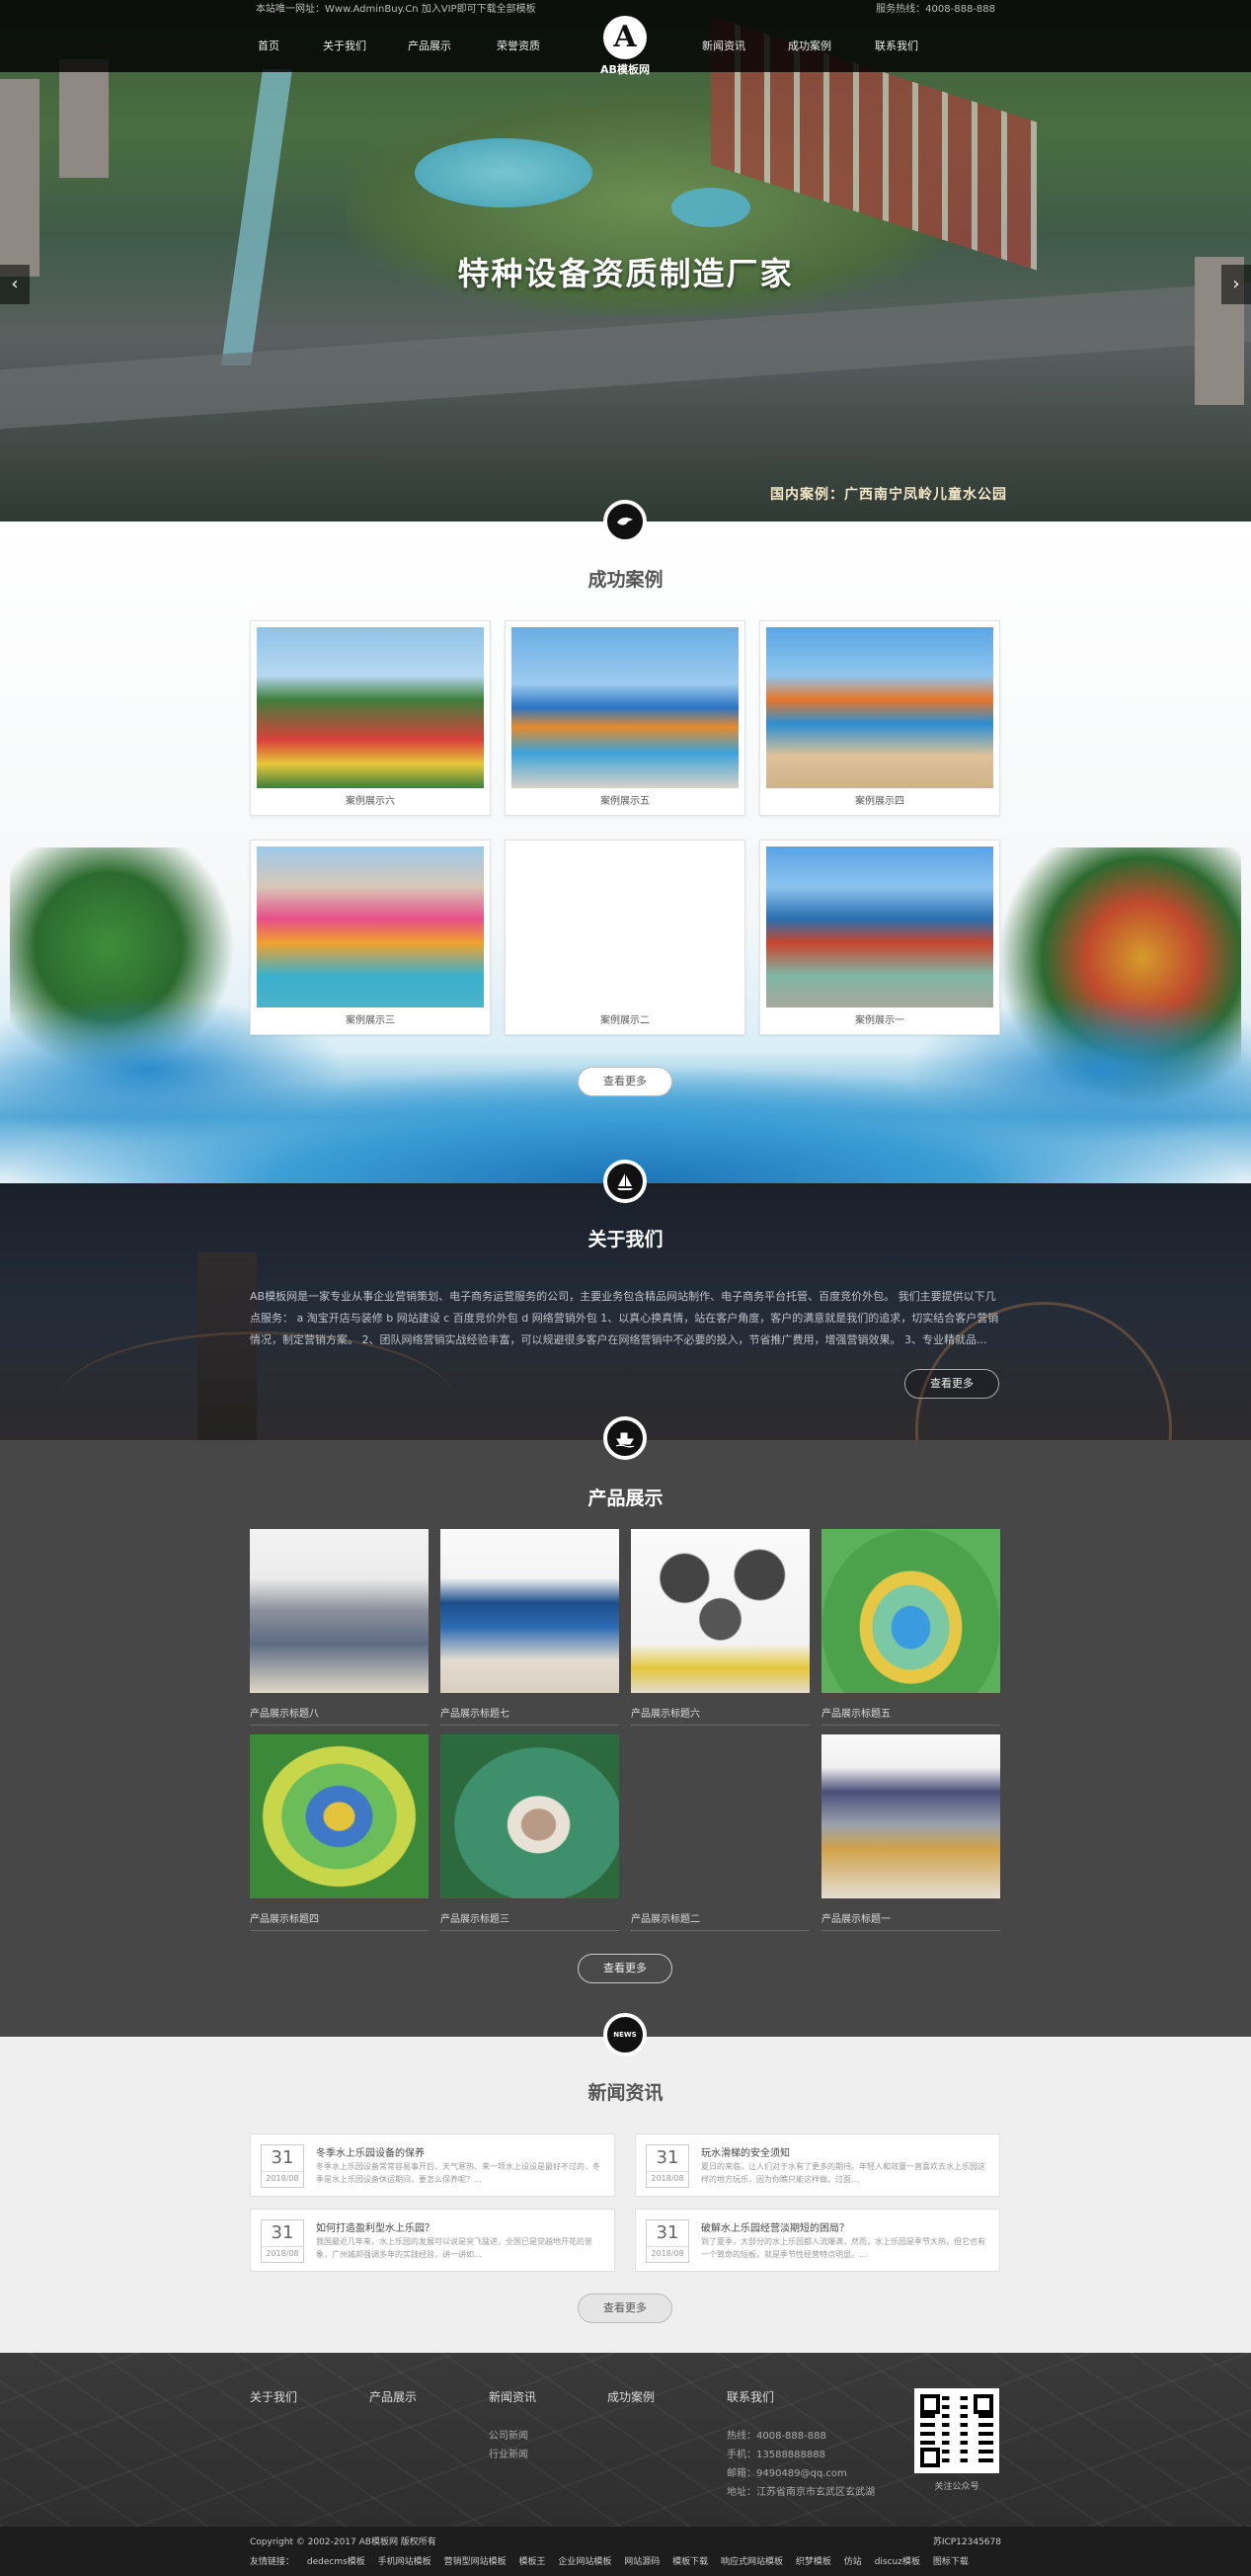 Image resolution: width=1251 pixels, height=2576 pixels. What do you see at coordinates (813, 2562) in the screenshot?
I see `friend-link: 织梦模板` at bounding box center [813, 2562].